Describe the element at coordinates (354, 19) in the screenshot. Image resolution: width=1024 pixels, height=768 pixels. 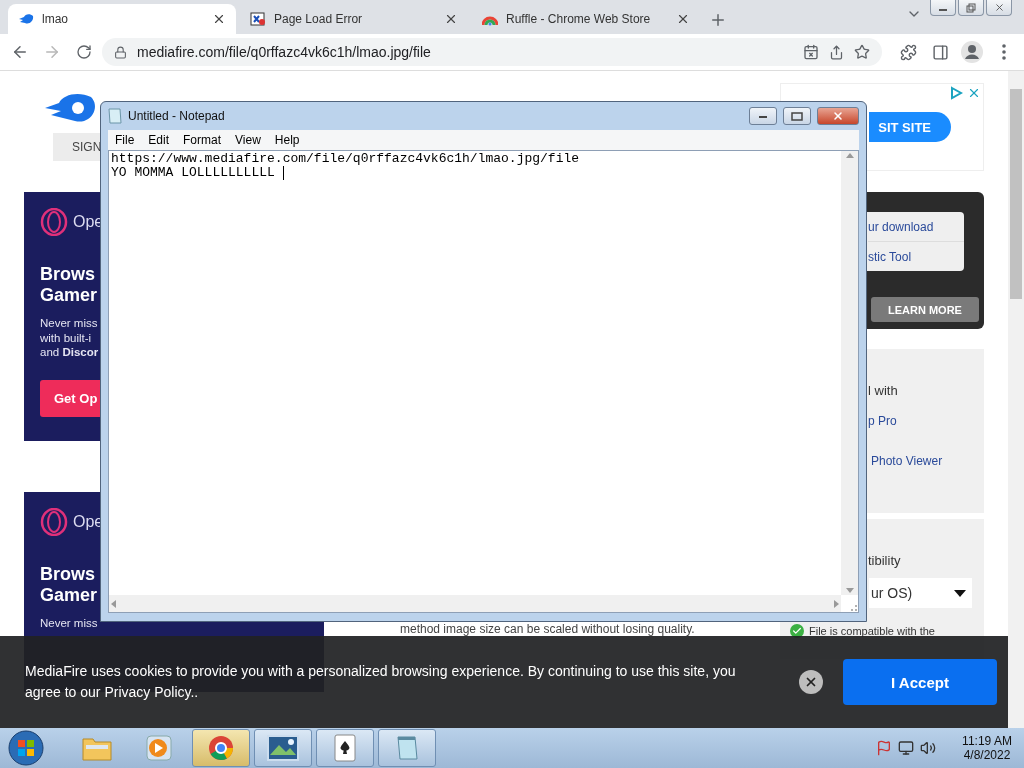
I see `browser-tab: Page Load Error` at that location.